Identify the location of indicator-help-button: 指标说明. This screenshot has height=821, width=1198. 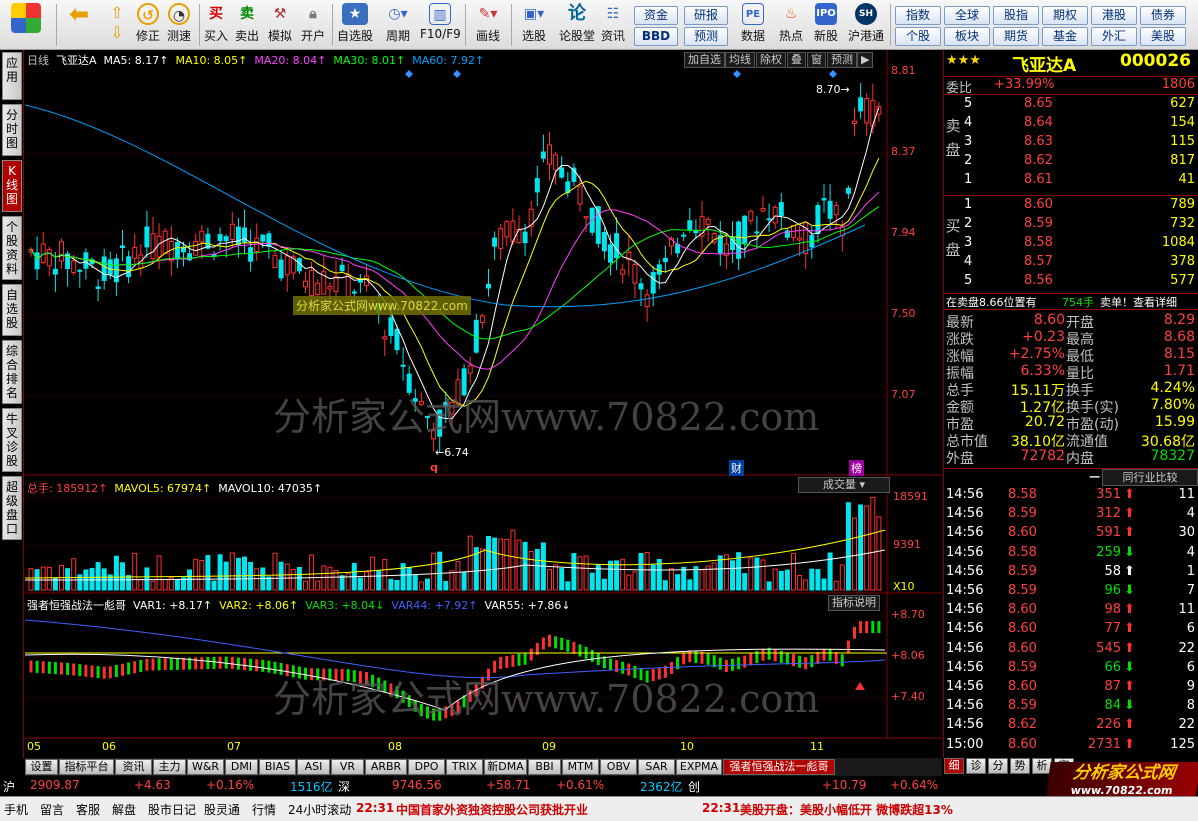
(854, 603).